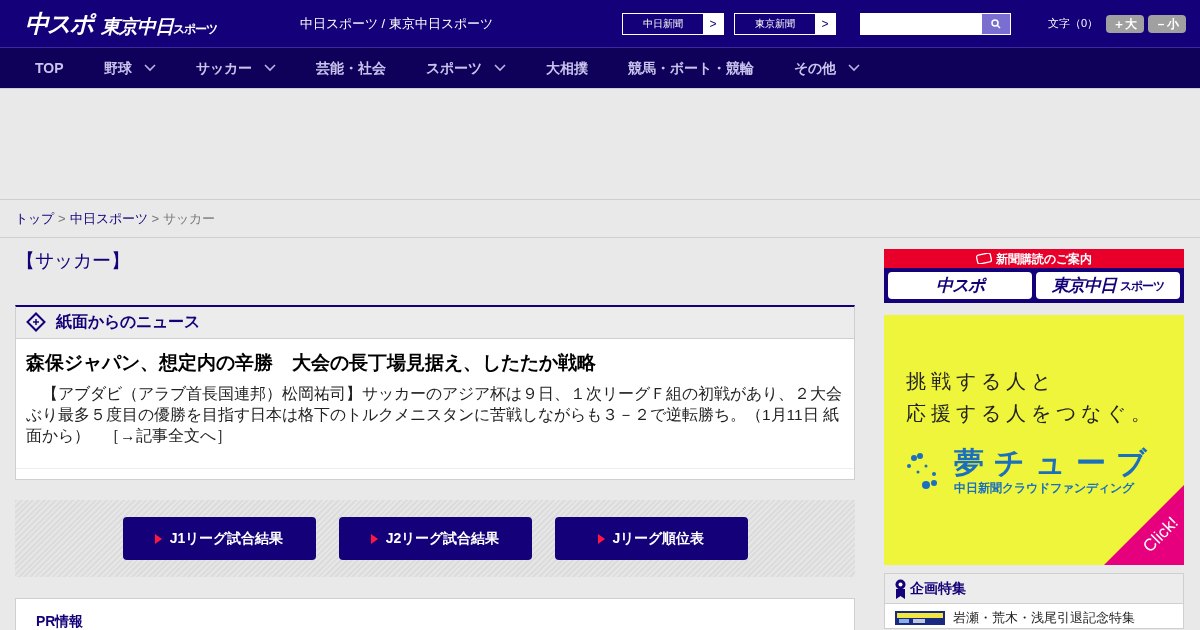 This screenshot has width=1200, height=630. I want to click on subscribe-title: 新聞購読のご案内, so click(1044, 259).